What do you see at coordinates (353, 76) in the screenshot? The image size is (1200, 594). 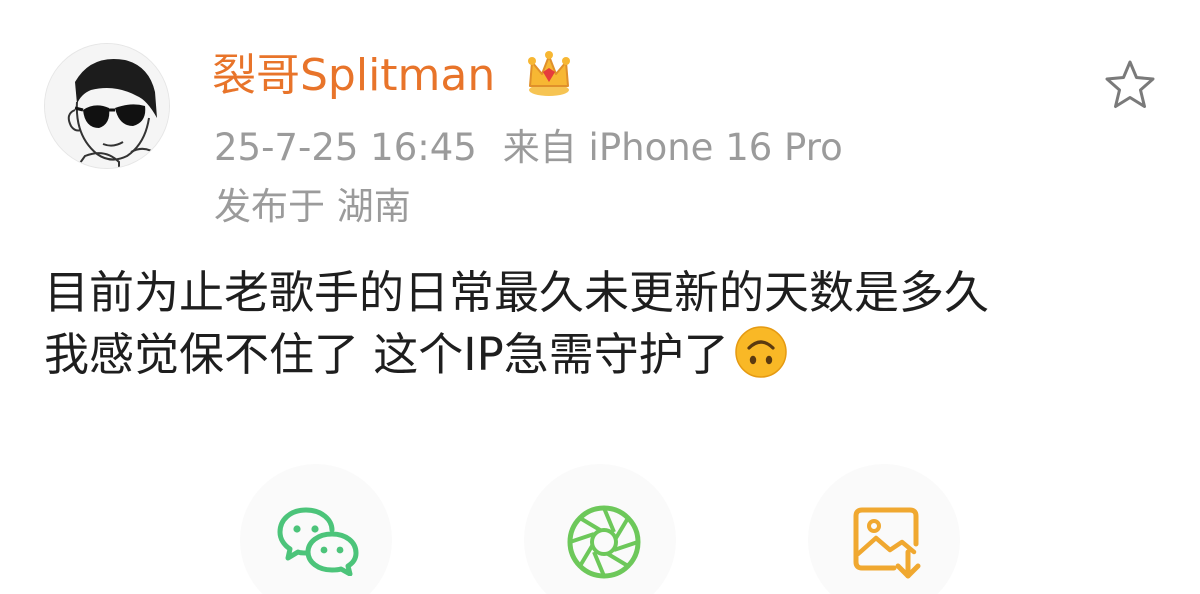 I see `username: 裂哥Splitman` at bounding box center [353, 76].